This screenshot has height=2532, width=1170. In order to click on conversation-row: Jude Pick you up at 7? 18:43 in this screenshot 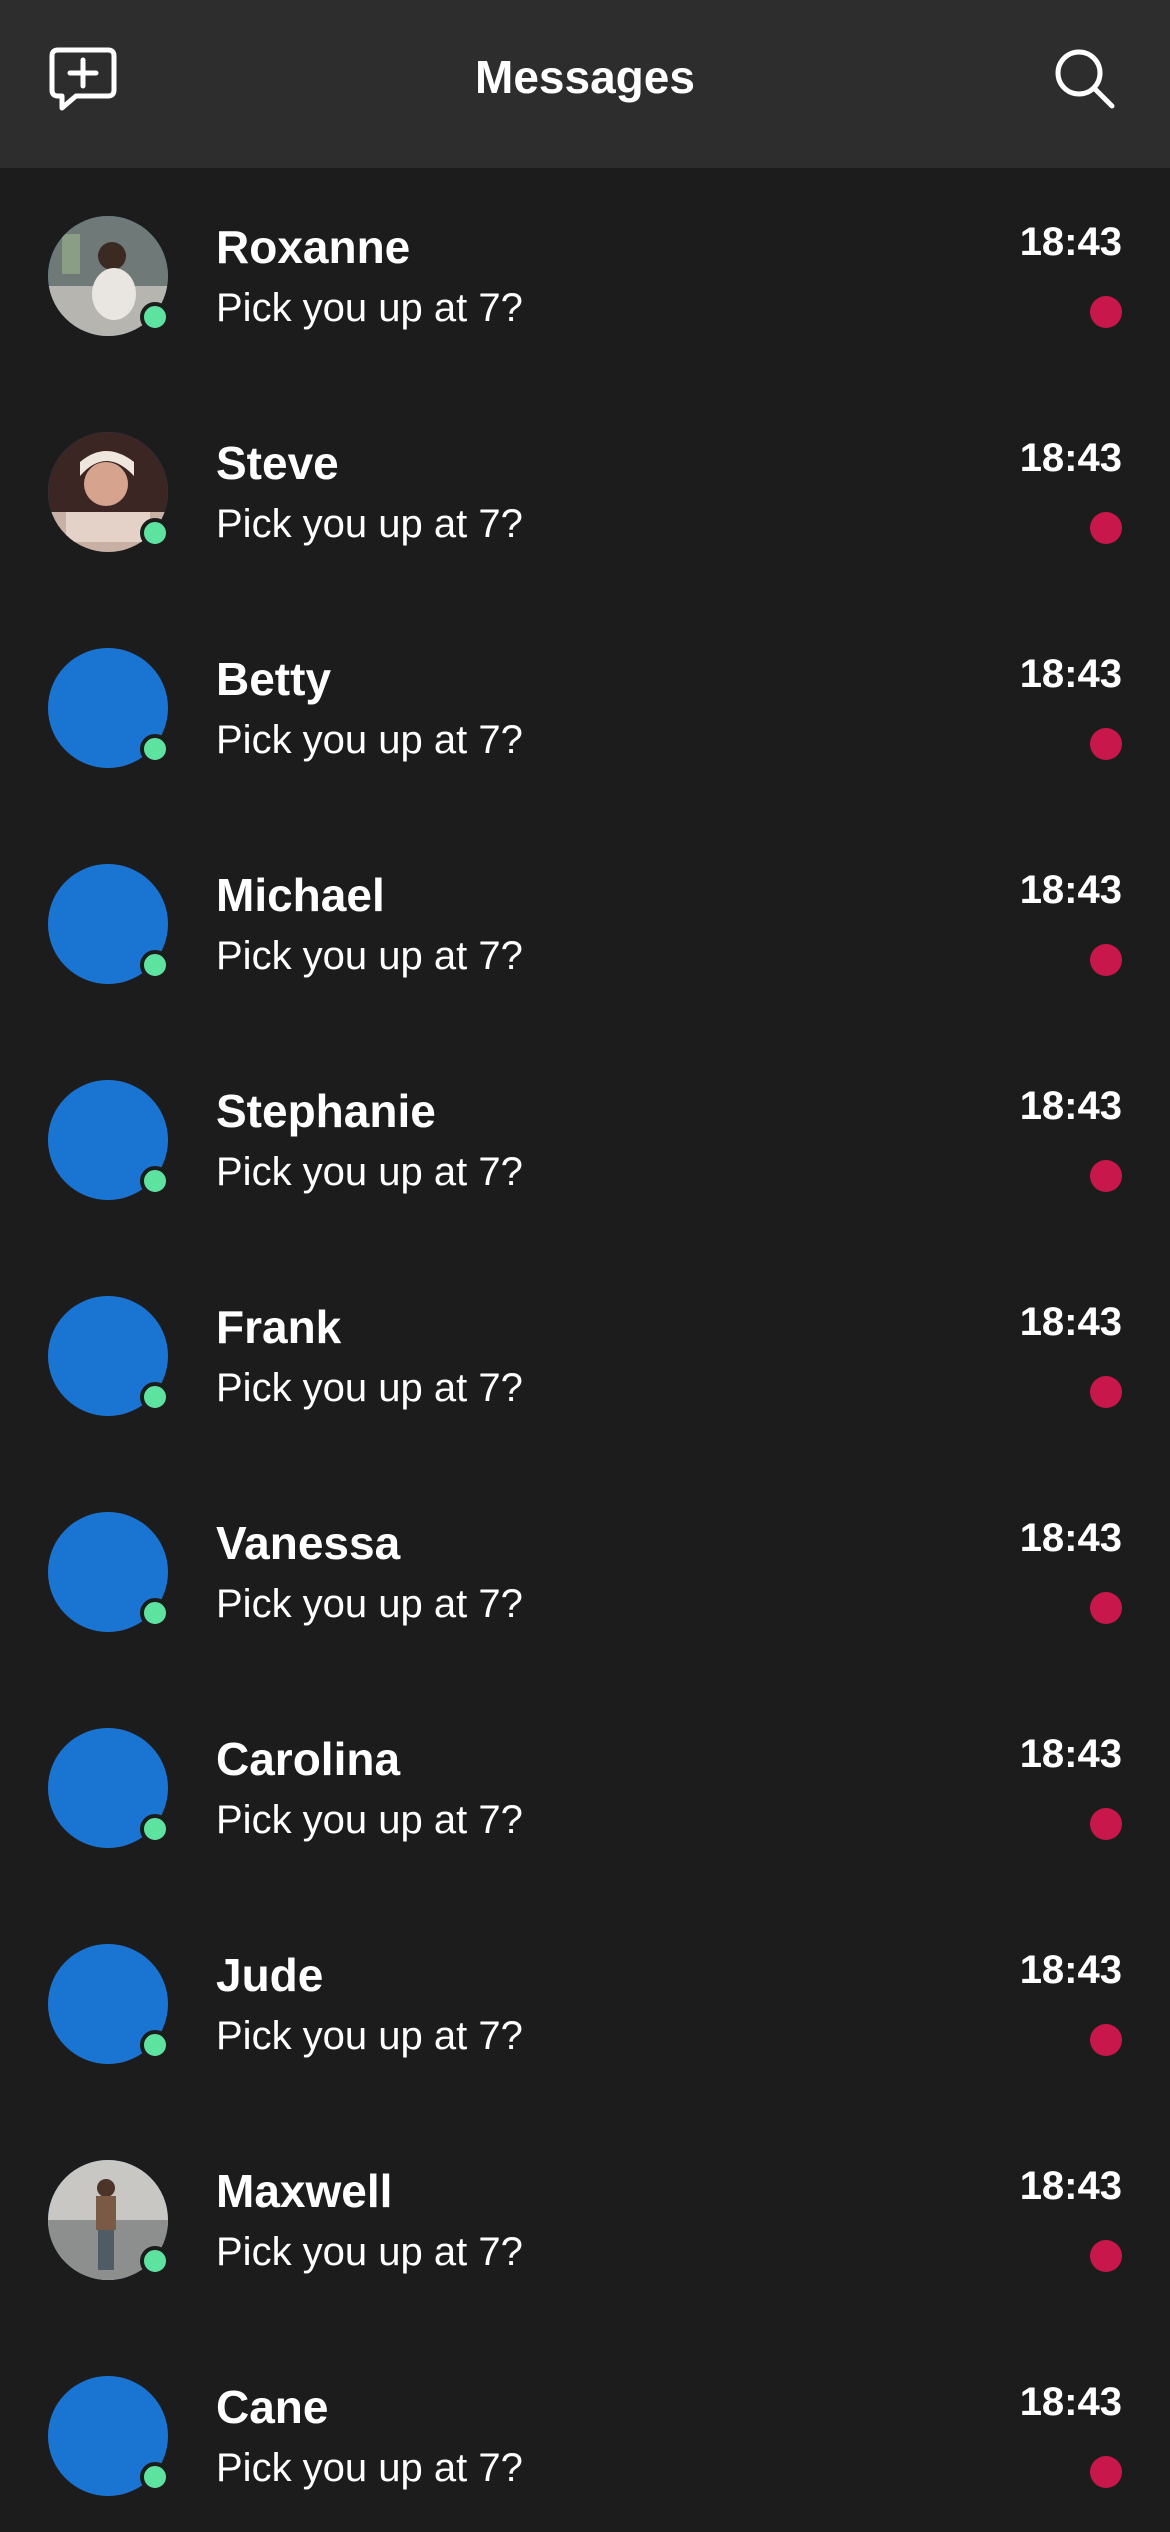, I will do `click(585, 2004)`.